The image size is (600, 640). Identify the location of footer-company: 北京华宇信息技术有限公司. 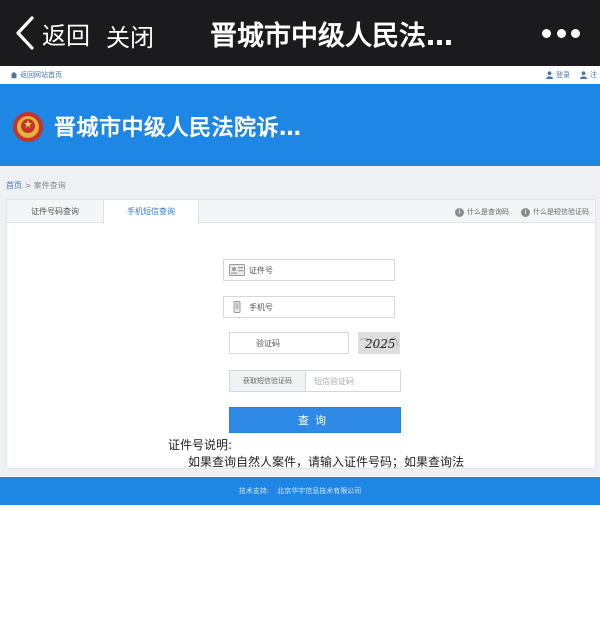
(319, 491).